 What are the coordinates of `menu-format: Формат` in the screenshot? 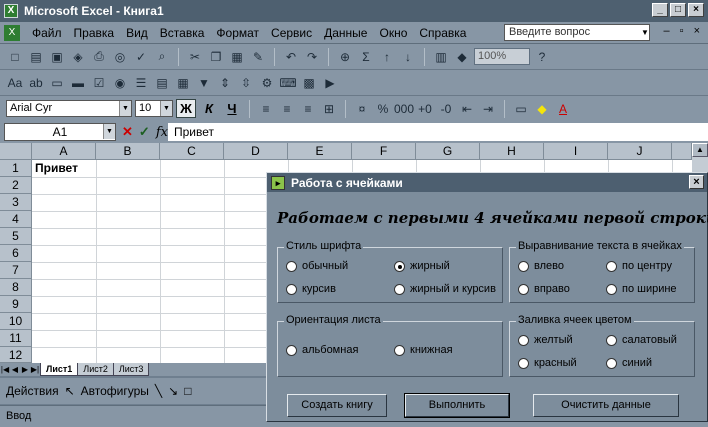 It's located at (237, 33).